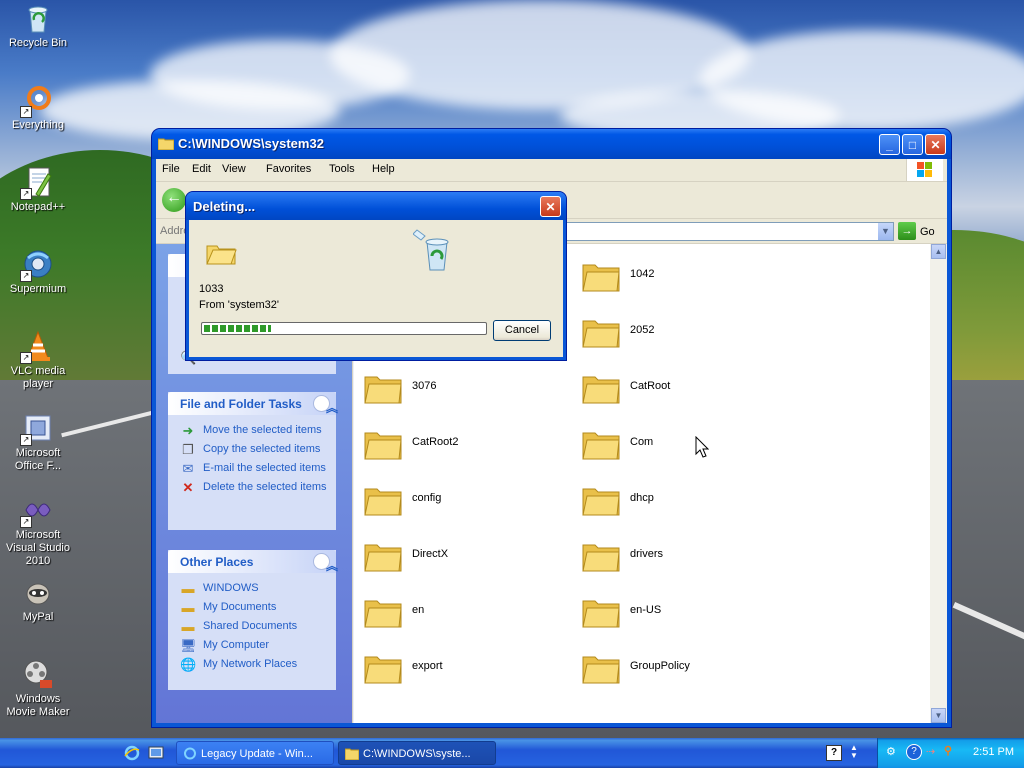 The height and width of the screenshot is (768, 1024). I want to click on delete-icon: ✕, so click(188, 487).